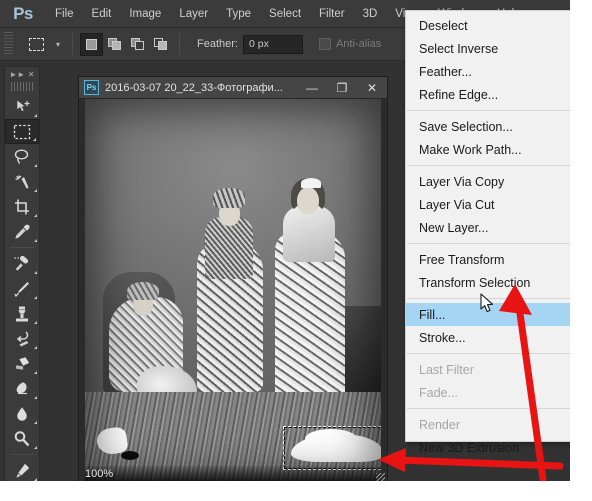  Describe the element at coordinates (22, 313) in the screenshot. I see `clone-stamp-tool` at that location.